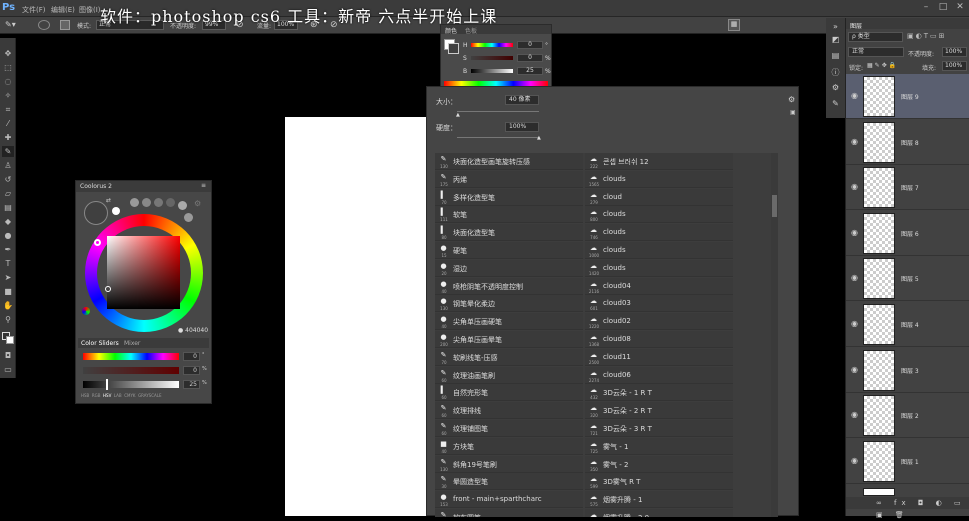 The image size is (969, 521). Describe the element at coordinates (131, 356) in the screenshot. I see `coolorus-hue-slider` at that location.